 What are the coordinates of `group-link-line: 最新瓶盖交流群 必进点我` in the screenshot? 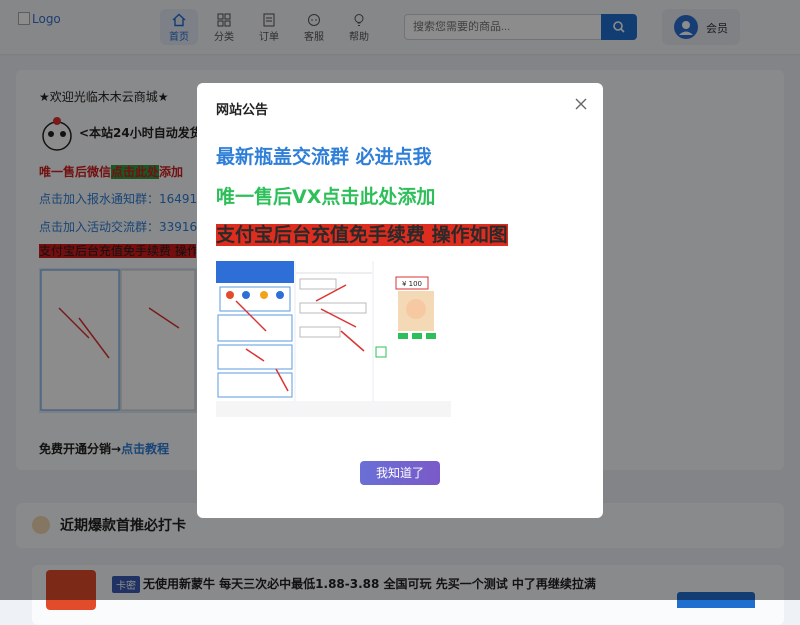 It's located at (324, 155).